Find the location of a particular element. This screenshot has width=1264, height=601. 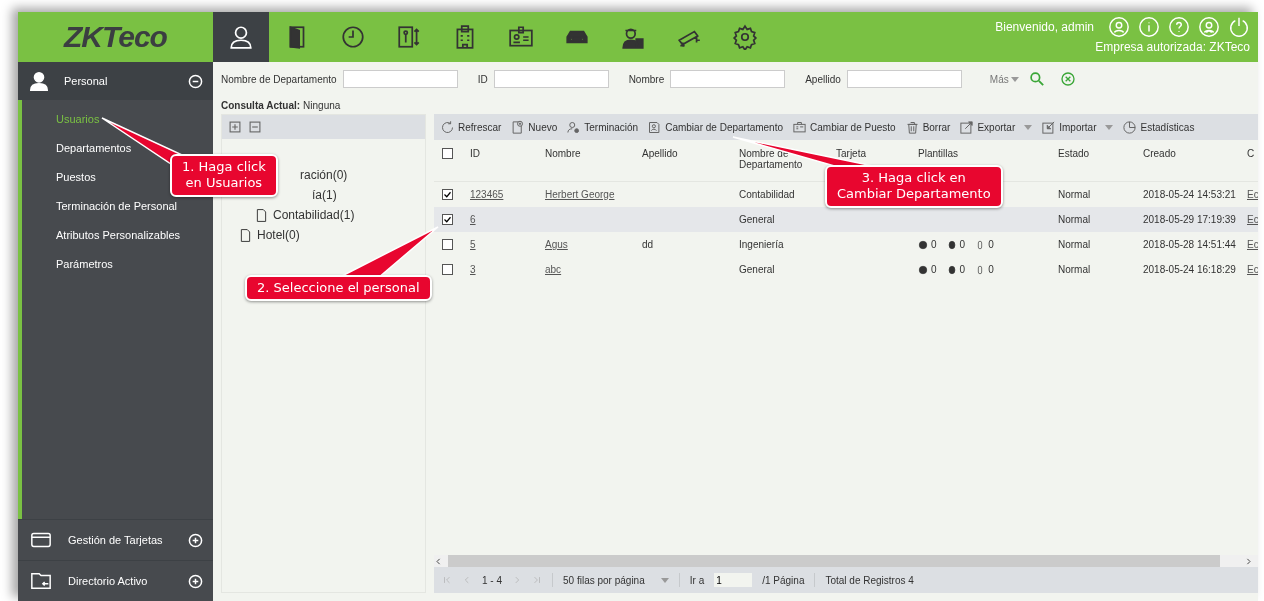

chevron-left-icon is located at coordinates (438, 561).